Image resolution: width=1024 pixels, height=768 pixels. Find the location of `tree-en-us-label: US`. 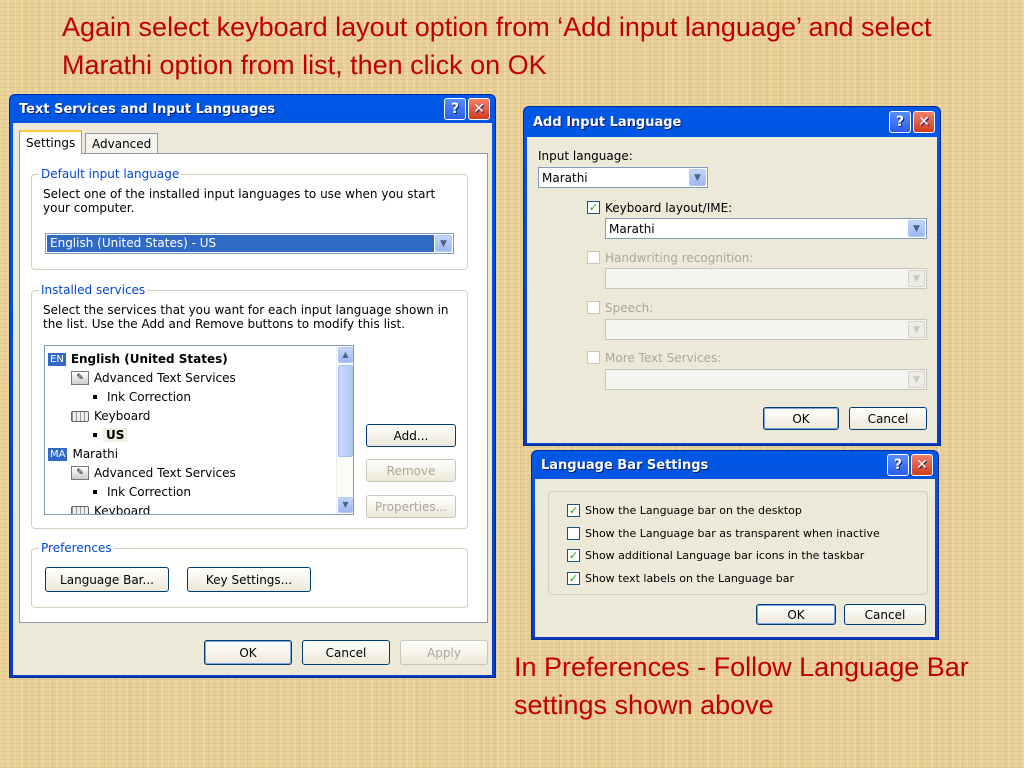

tree-en-us-label: US is located at coordinates (115, 435).